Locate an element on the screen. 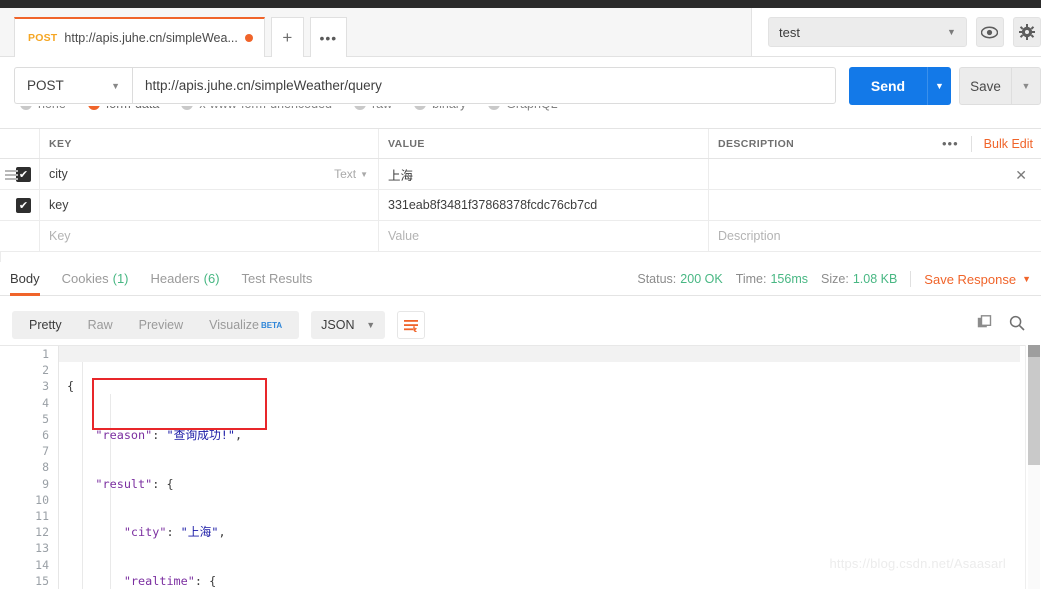 The image size is (1041, 589). request-url-input: http://apis.juhe.cn/simpleWeather/query is located at coordinates (484, 85).